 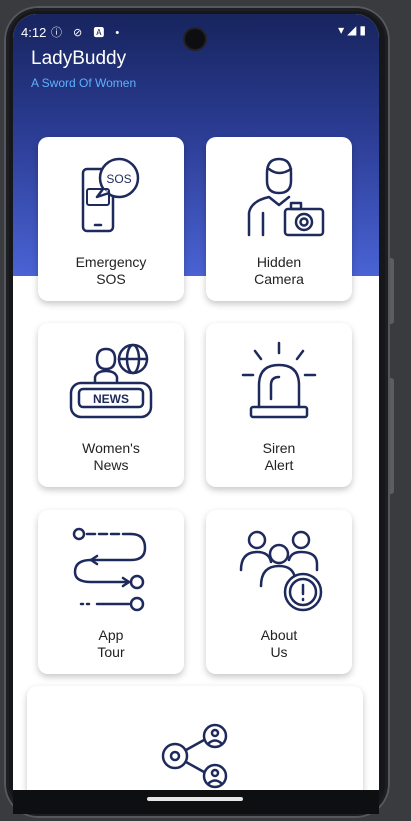 I want to click on news-icon-text: NEWS, so click(x=111, y=399).